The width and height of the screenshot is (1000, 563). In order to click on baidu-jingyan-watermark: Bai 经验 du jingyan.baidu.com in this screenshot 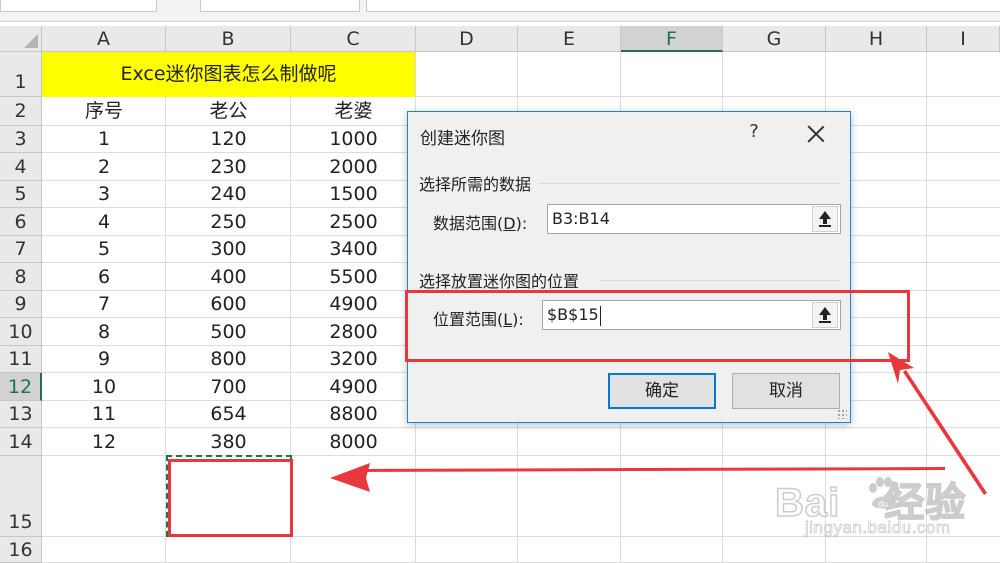, I will do `click(875, 510)`.